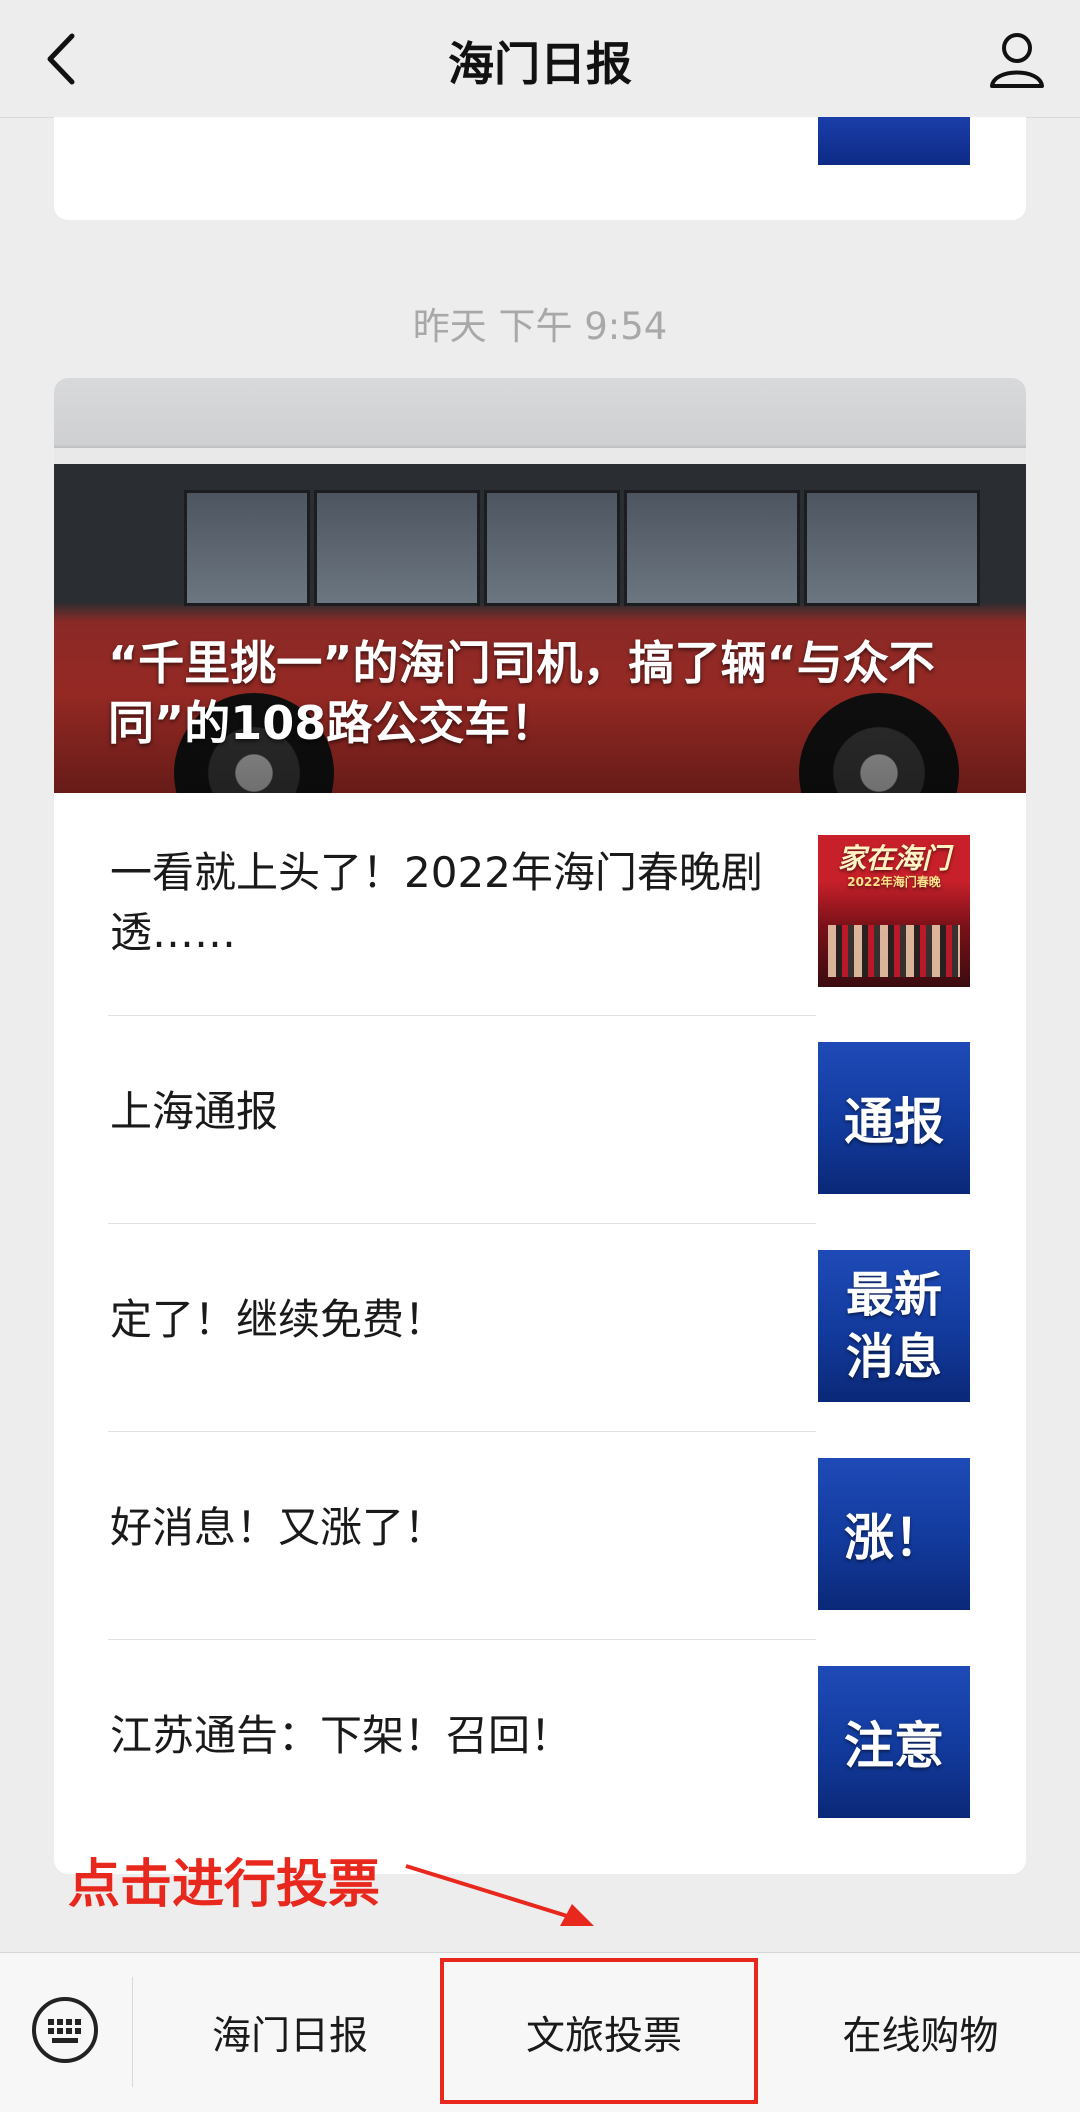  What do you see at coordinates (341, 1735) in the screenshot?
I see `article-title: 江苏通告：下架！召回！` at bounding box center [341, 1735].